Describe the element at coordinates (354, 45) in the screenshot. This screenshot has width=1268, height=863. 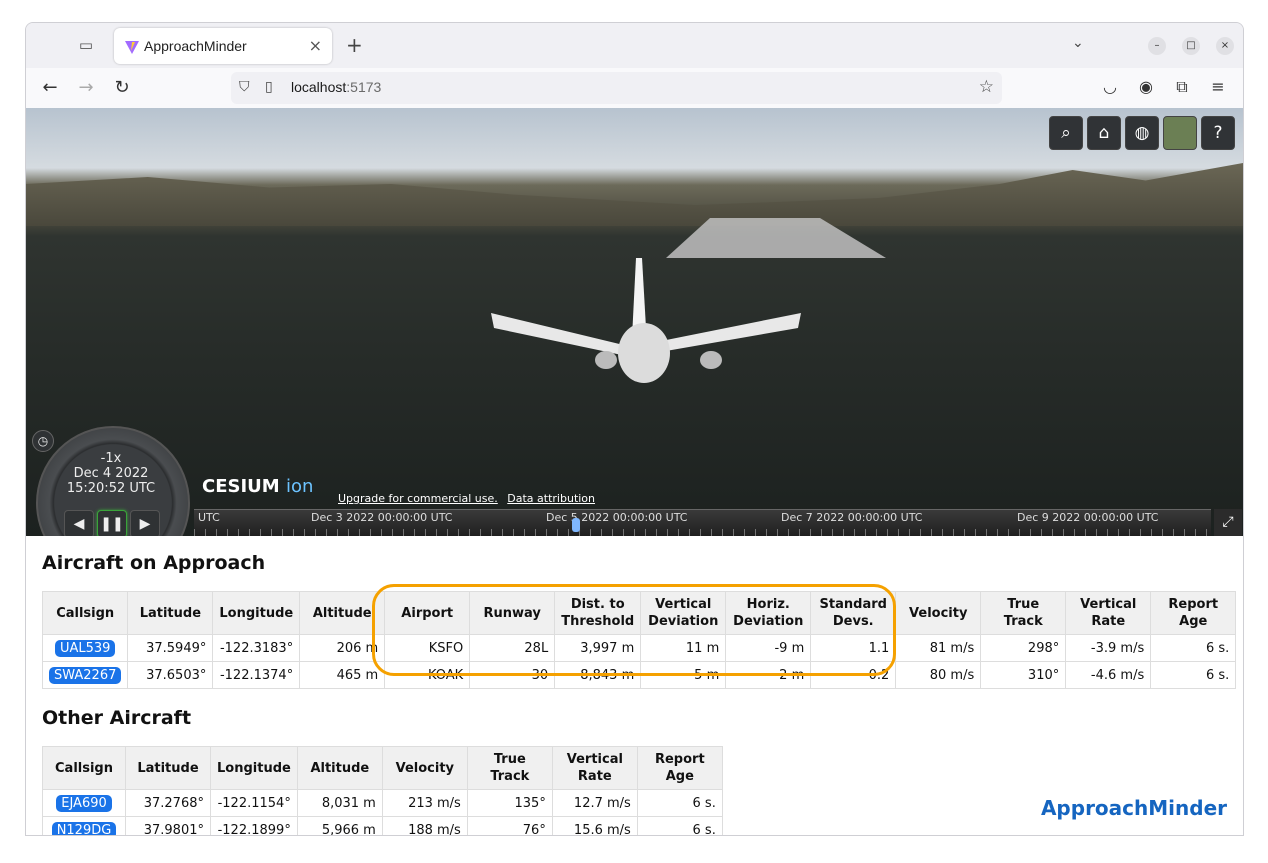
I see `new-tab-icon: +` at that location.